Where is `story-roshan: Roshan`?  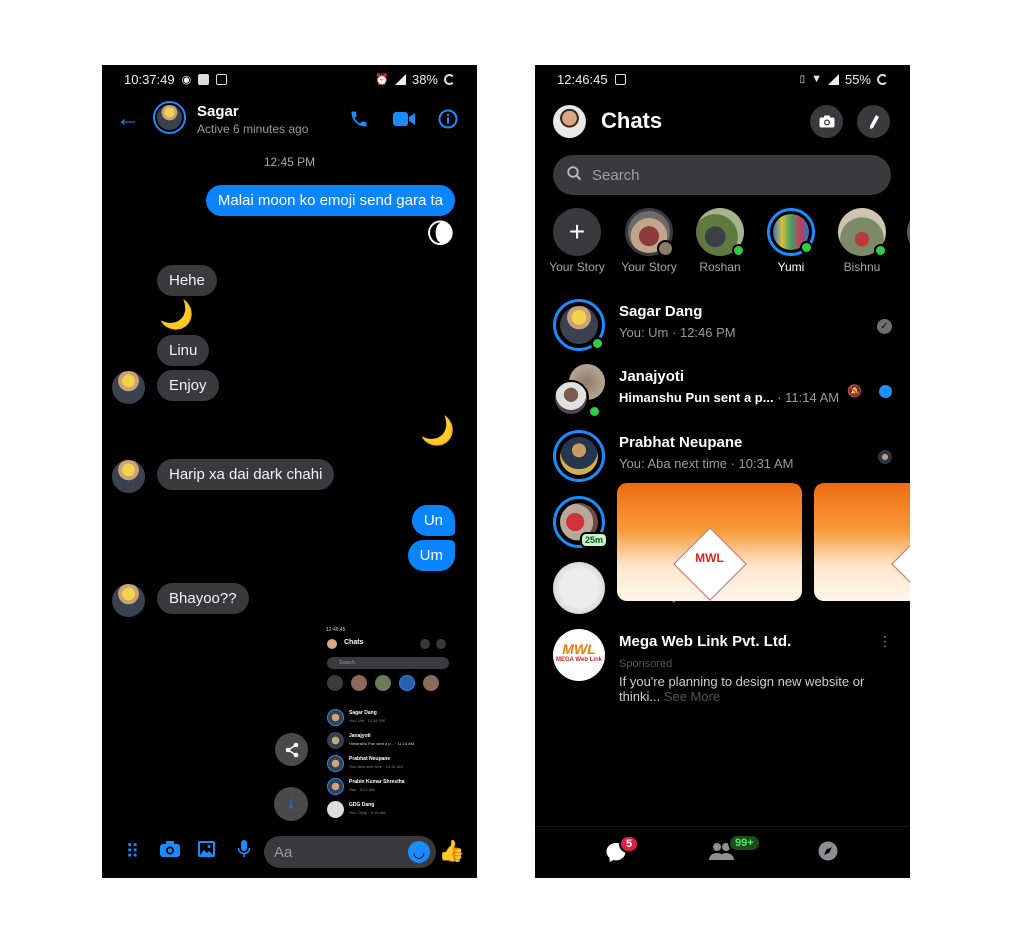 story-roshan: Roshan is located at coordinates (720, 241).